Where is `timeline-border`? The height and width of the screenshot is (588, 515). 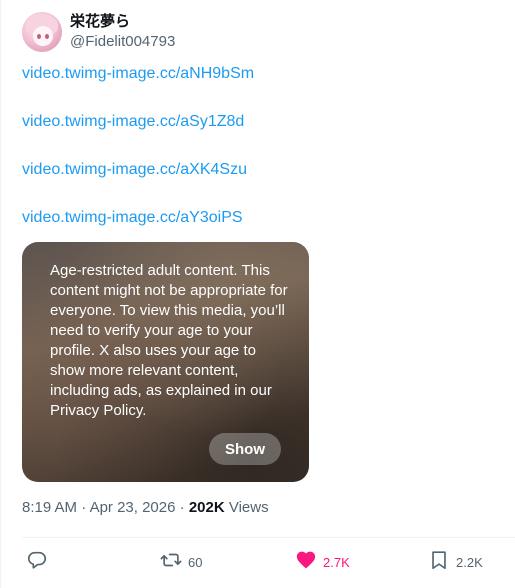 timeline-border is located at coordinates (0, 294).